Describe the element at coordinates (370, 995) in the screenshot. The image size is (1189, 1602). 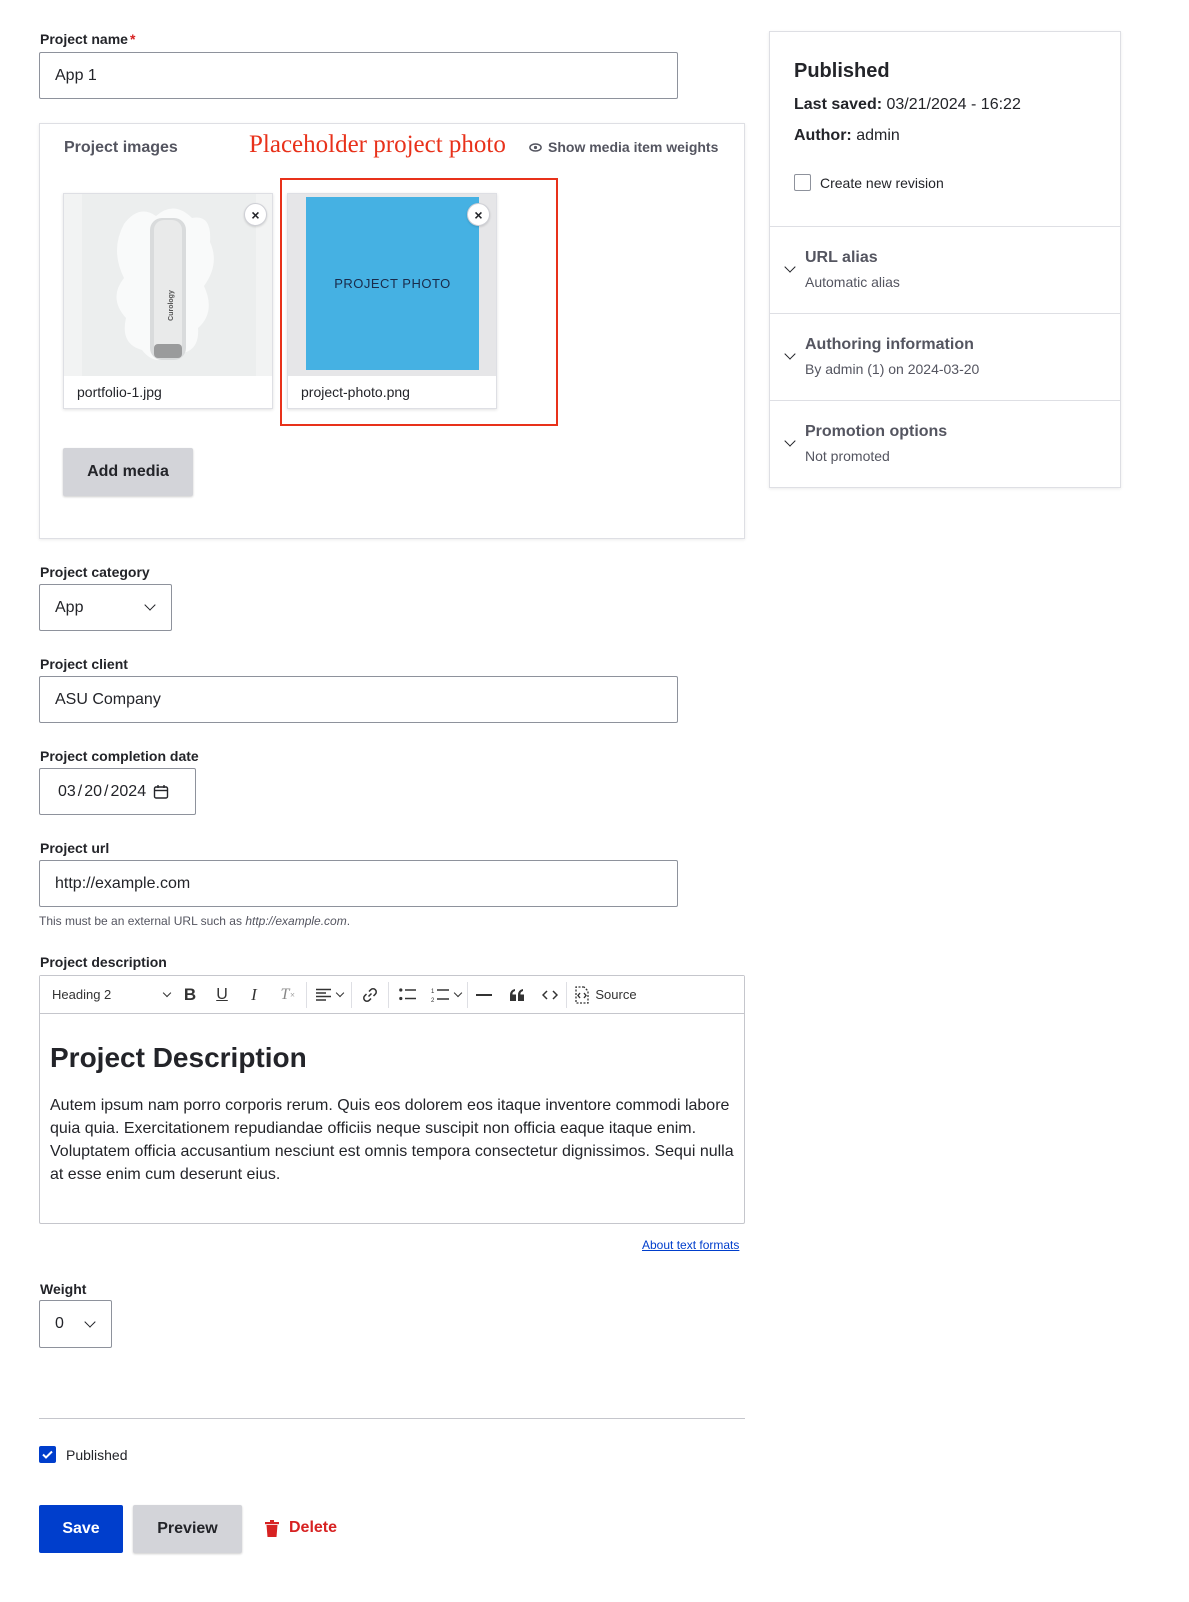
I see `link-button` at that location.